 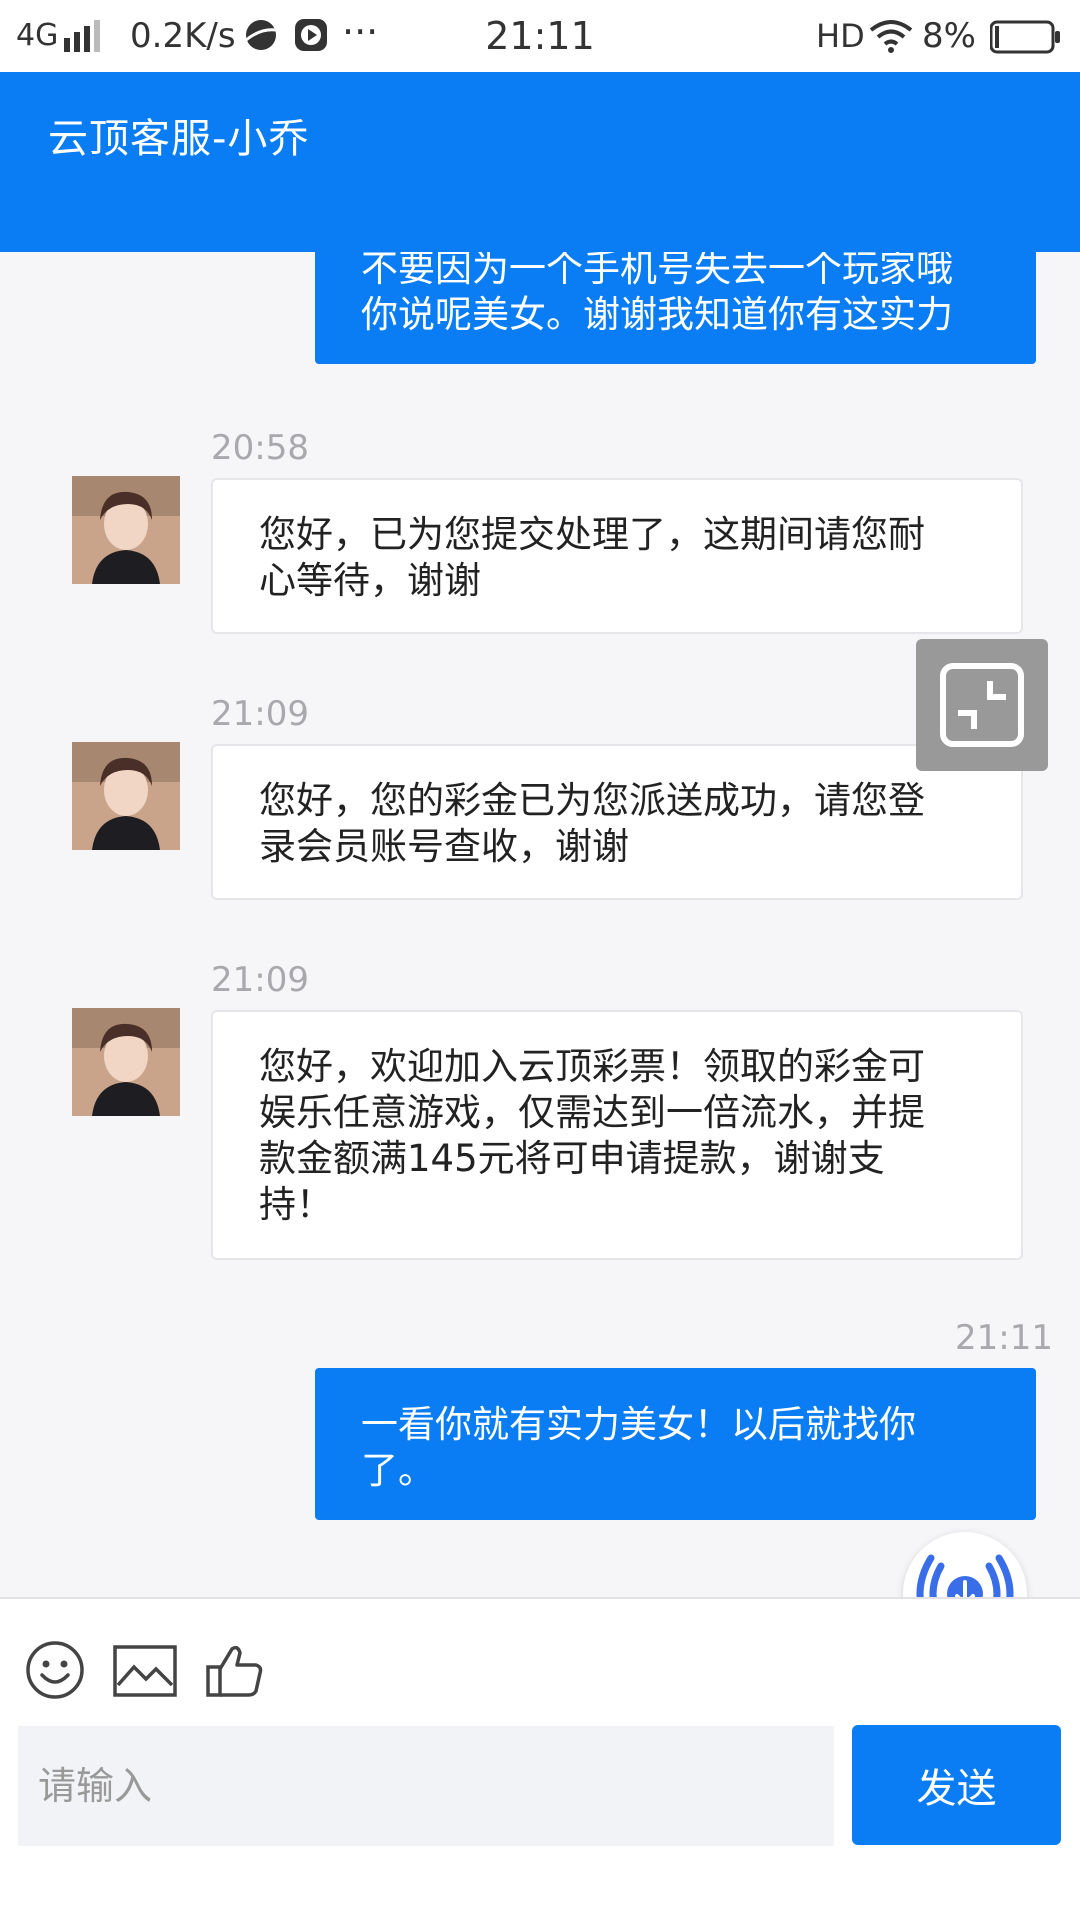 What do you see at coordinates (572, 1158) in the screenshot?
I see `message-line: 款金额满145元将可申请提款，谢谢支` at bounding box center [572, 1158].